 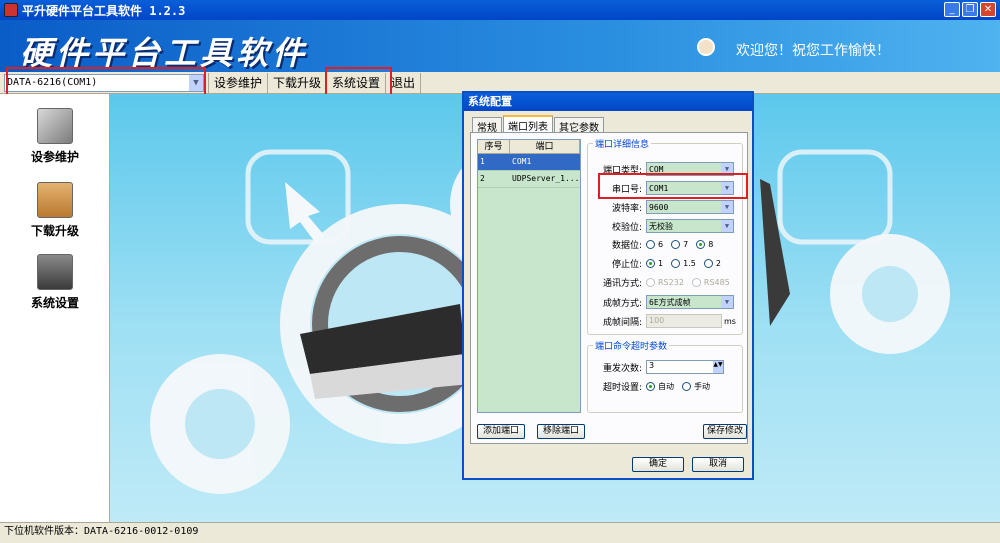 What do you see at coordinates (104, 10) in the screenshot?
I see `window-title: 平升硬件平台工具软件 1.2.3` at bounding box center [104, 10].